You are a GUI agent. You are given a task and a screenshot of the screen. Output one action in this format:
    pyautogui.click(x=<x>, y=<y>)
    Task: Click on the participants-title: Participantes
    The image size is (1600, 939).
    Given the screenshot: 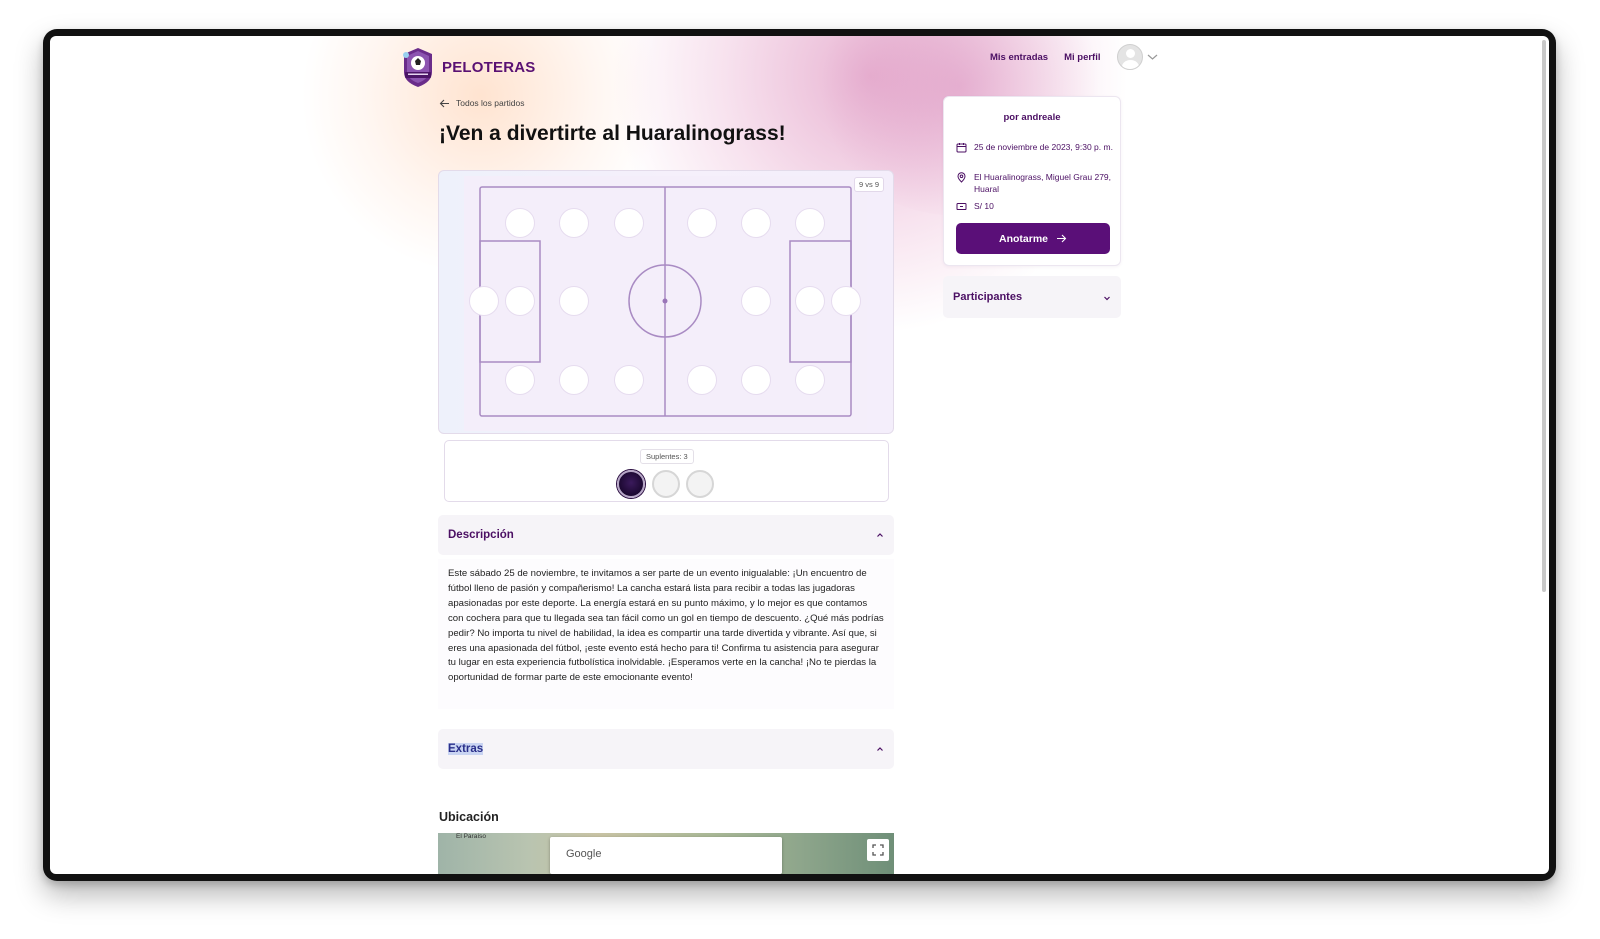 What is the action you would take?
    pyautogui.click(x=988, y=297)
    